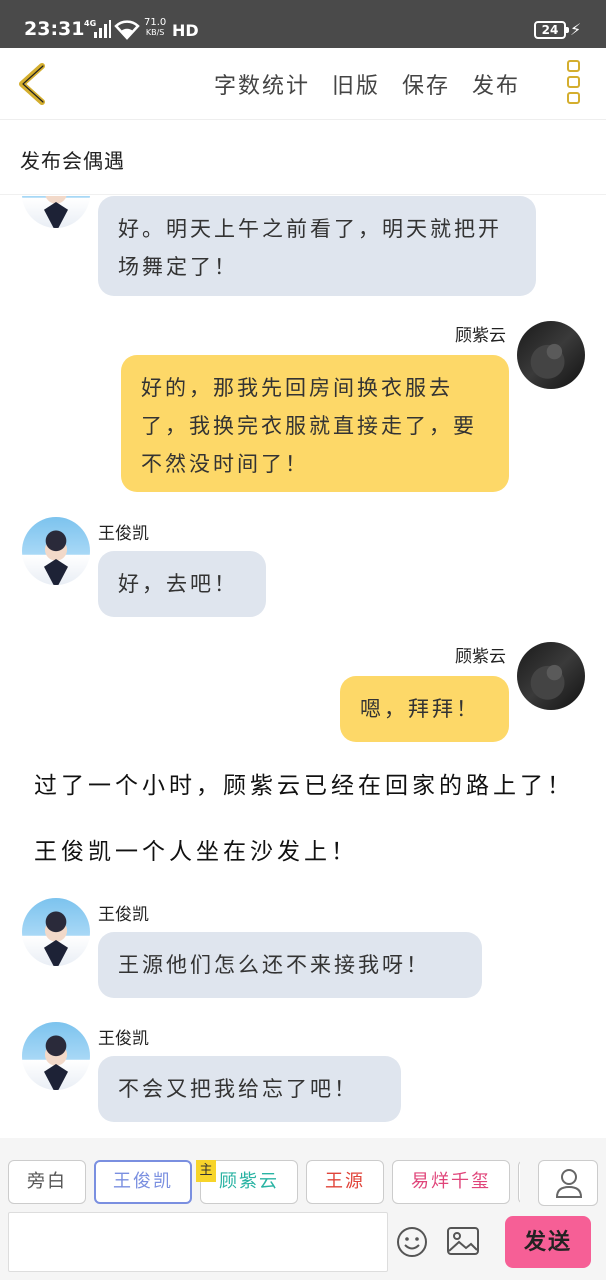  I want to click on story-title: 发布会偶遇, so click(72, 161).